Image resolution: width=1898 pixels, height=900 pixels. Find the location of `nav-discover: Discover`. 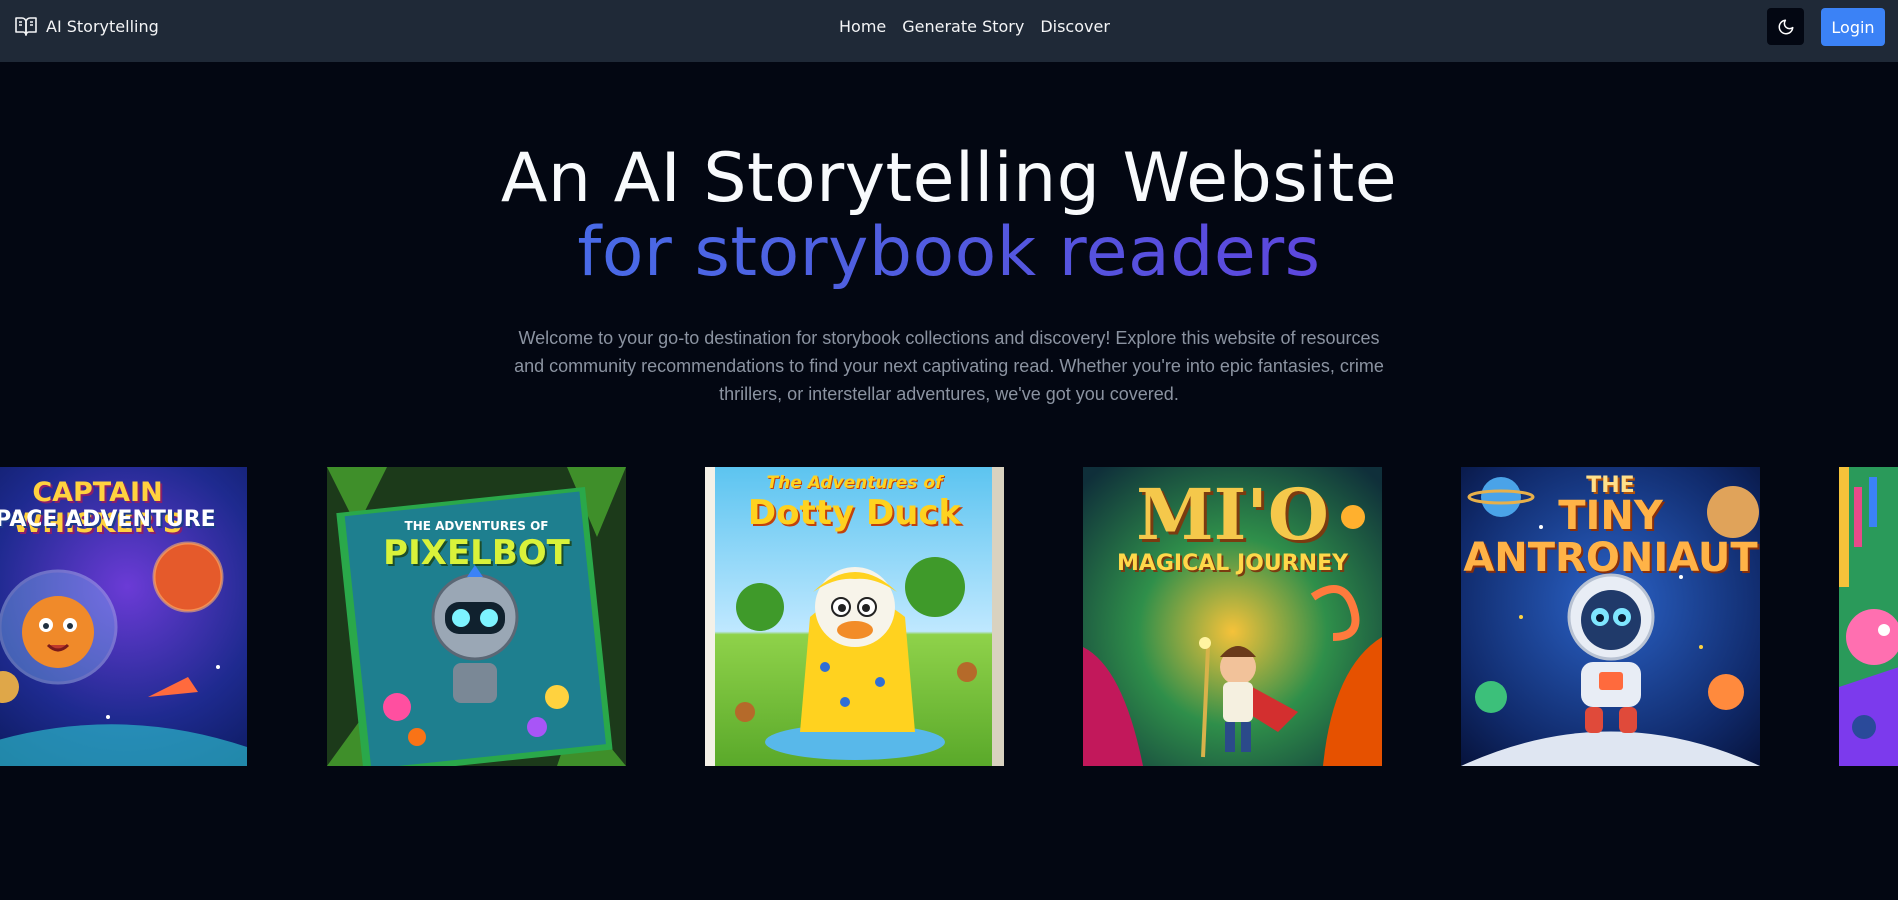

nav-discover: Discover is located at coordinates (1075, 26).